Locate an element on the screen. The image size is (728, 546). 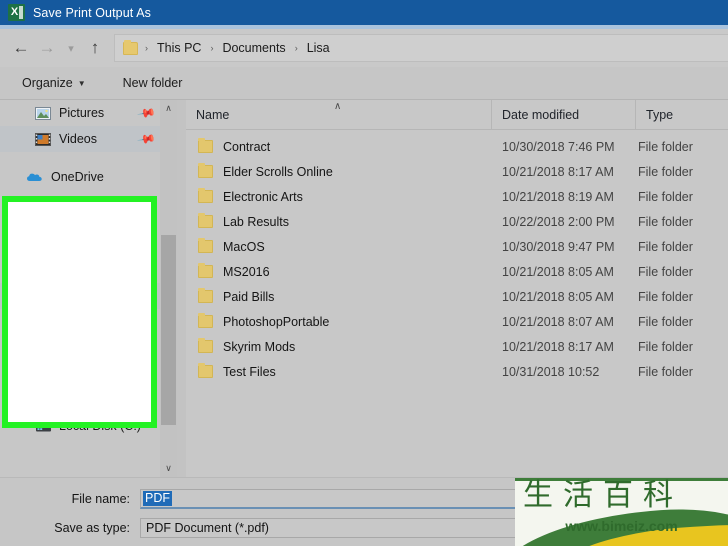
new-folder-button: New folder is located at coordinates (153, 83).